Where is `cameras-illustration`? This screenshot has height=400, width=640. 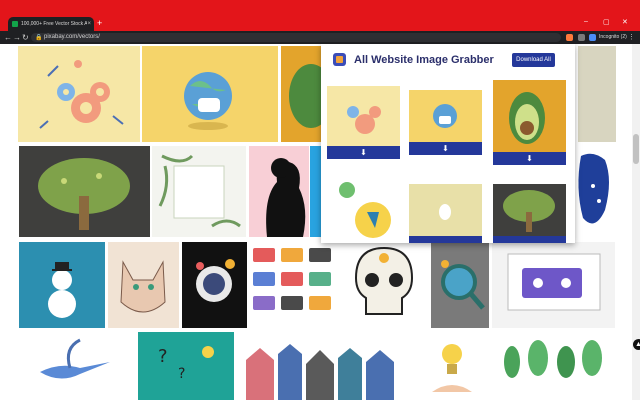 cameras-illustration is located at coordinates (293, 285).